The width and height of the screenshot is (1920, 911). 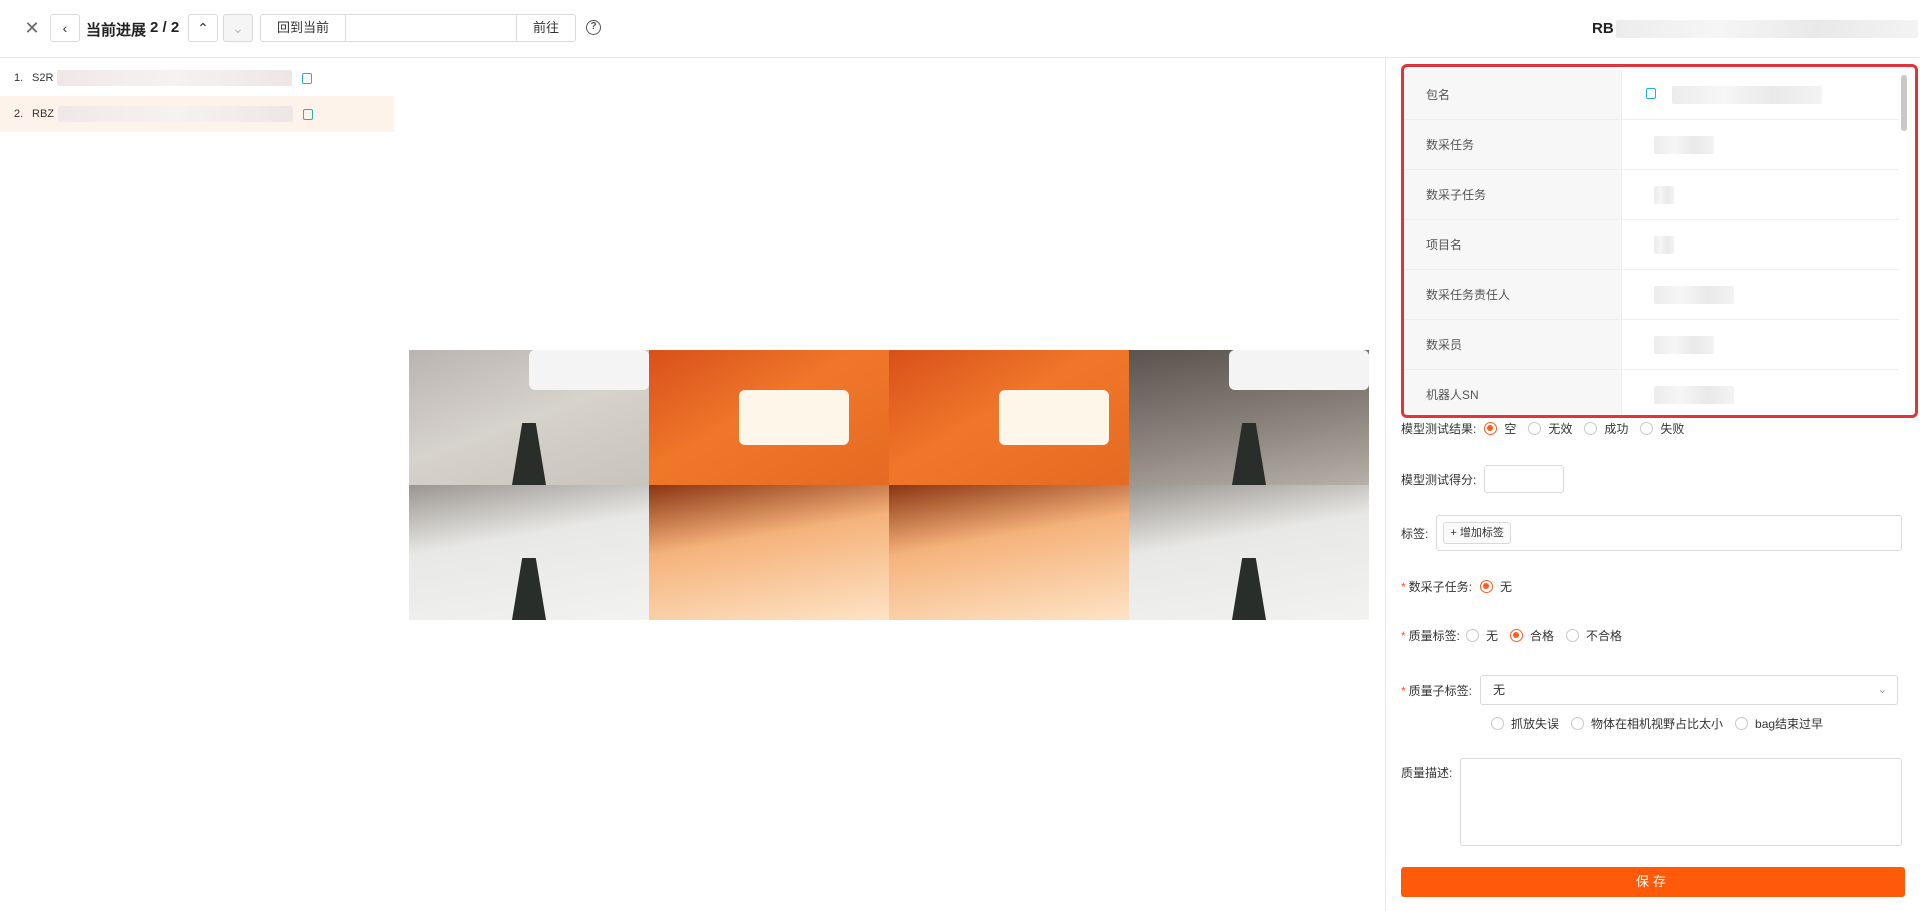 What do you see at coordinates (1603, 28) in the screenshot?
I see `package-code-prefix: RB` at bounding box center [1603, 28].